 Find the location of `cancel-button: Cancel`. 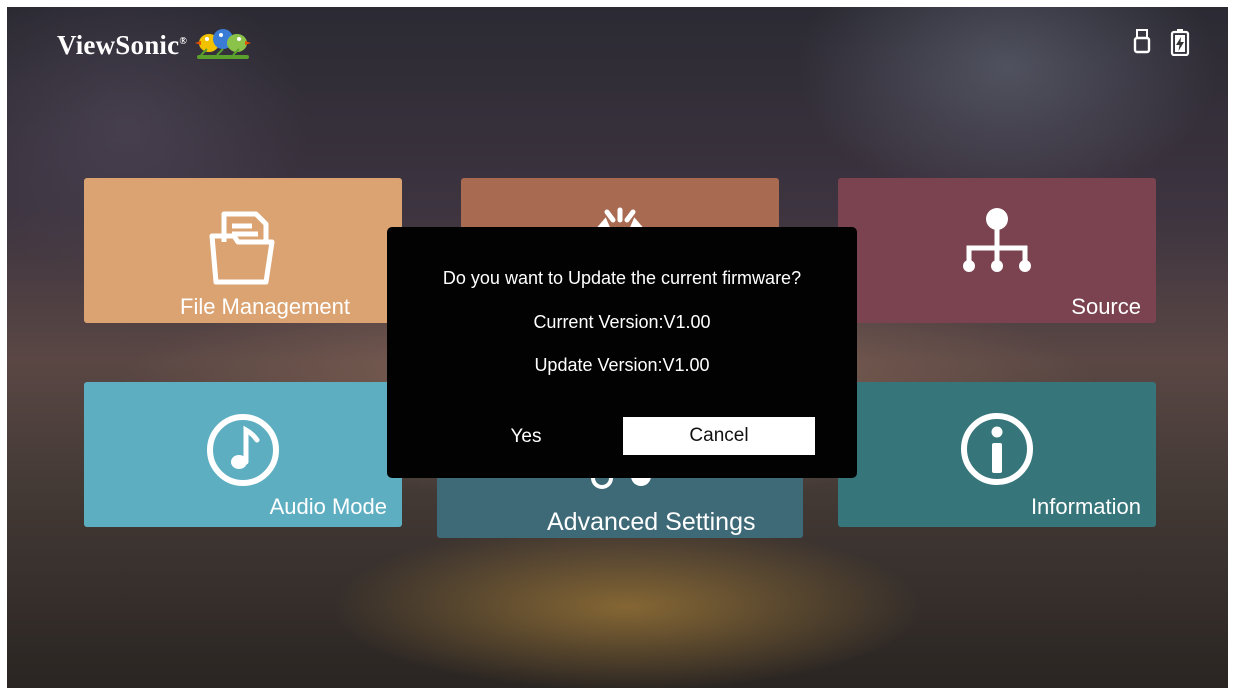

cancel-button: Cancel is located at coordinates (719, 436).